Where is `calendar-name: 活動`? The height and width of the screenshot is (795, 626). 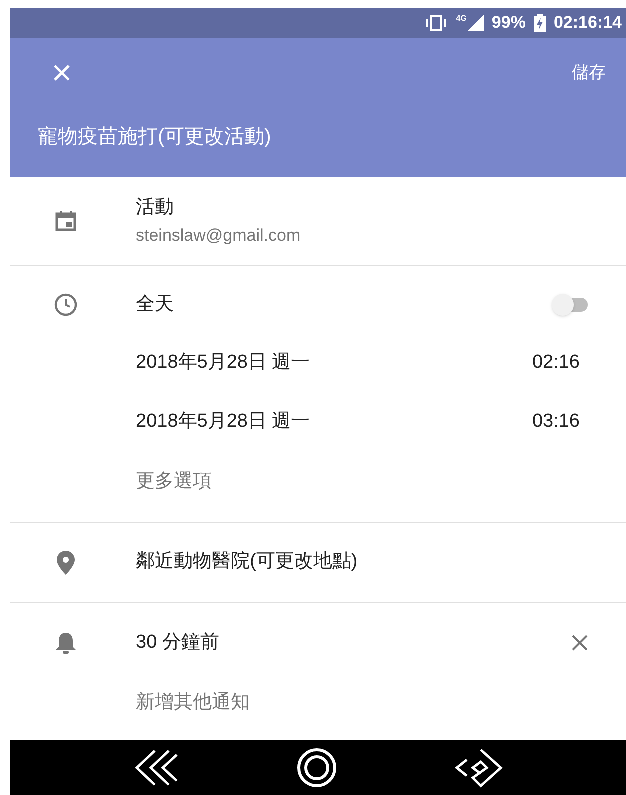
calendar-name: 活動 is located at coordinates (155, 208).